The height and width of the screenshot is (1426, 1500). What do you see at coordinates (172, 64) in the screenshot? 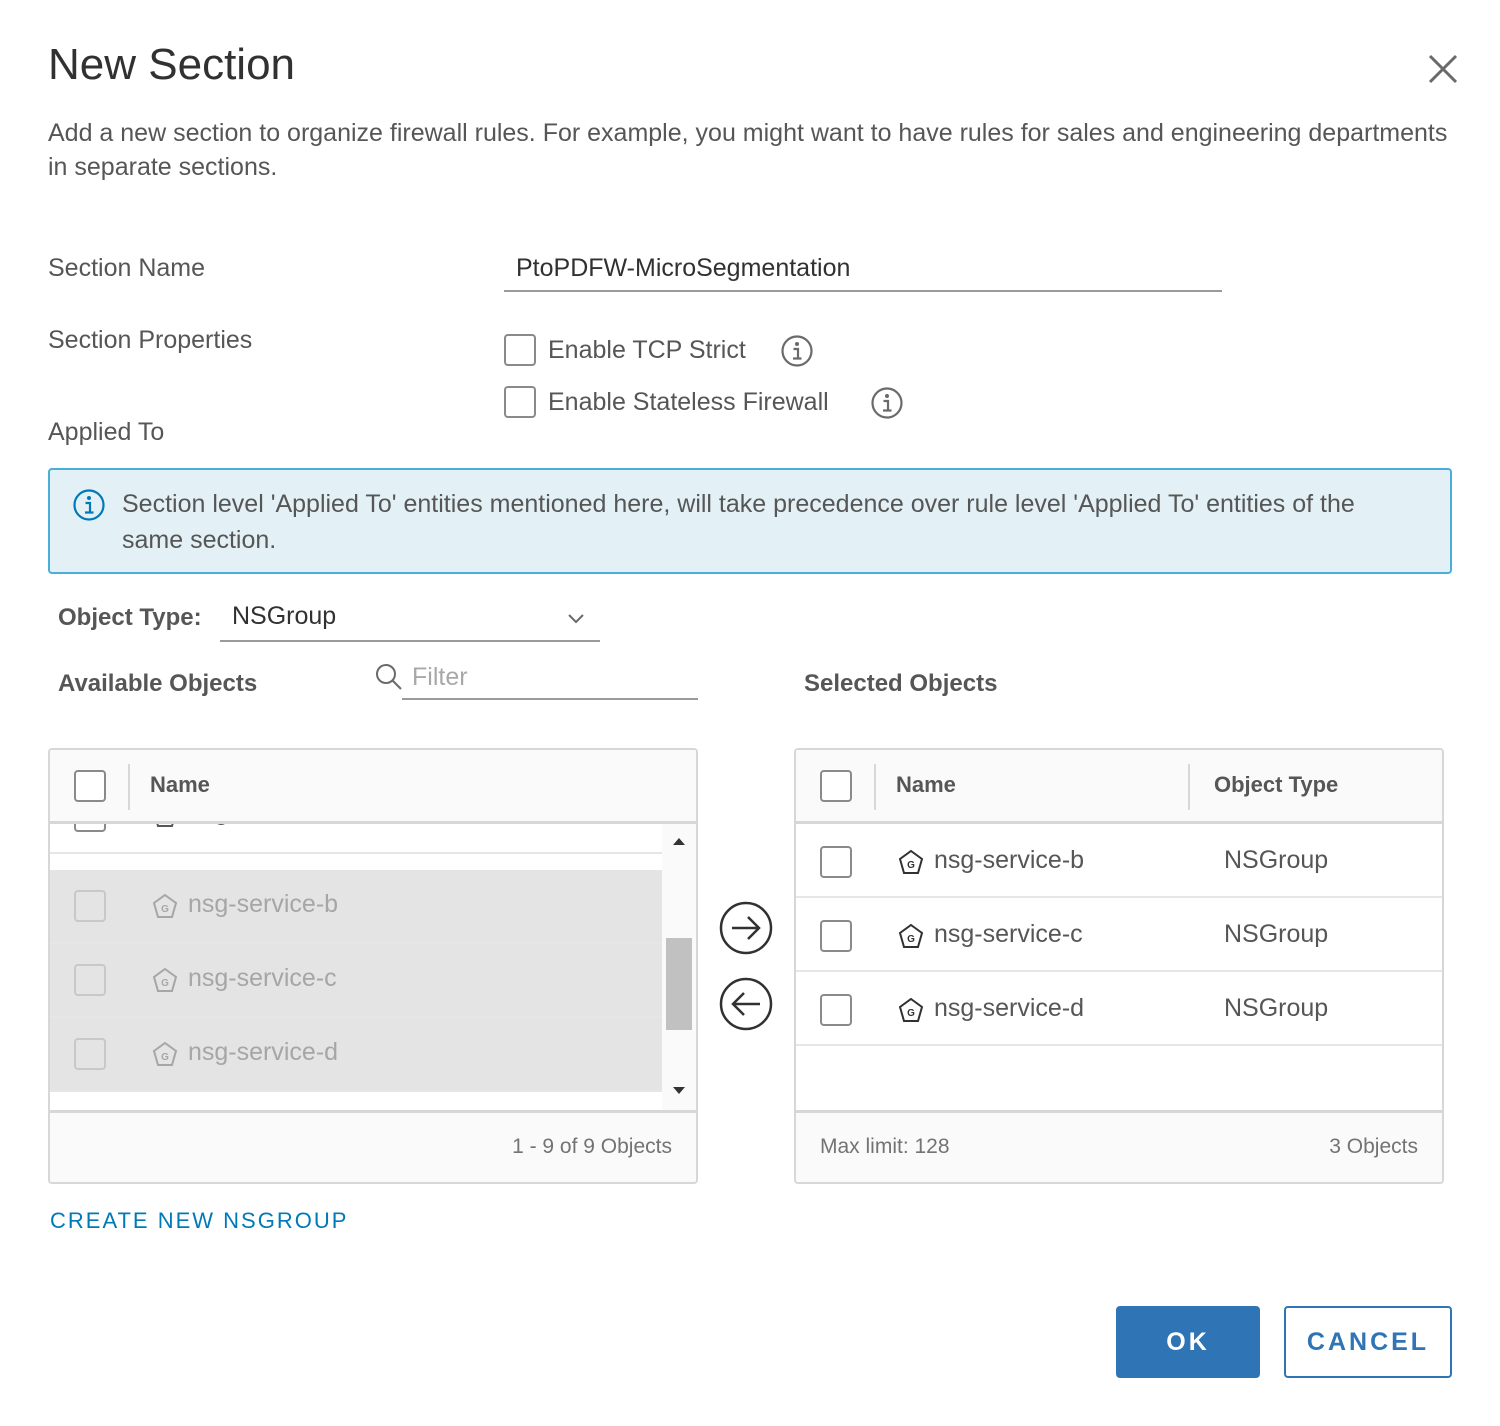
I see `dialog-title: New Section` at bounding box center [172, 64].